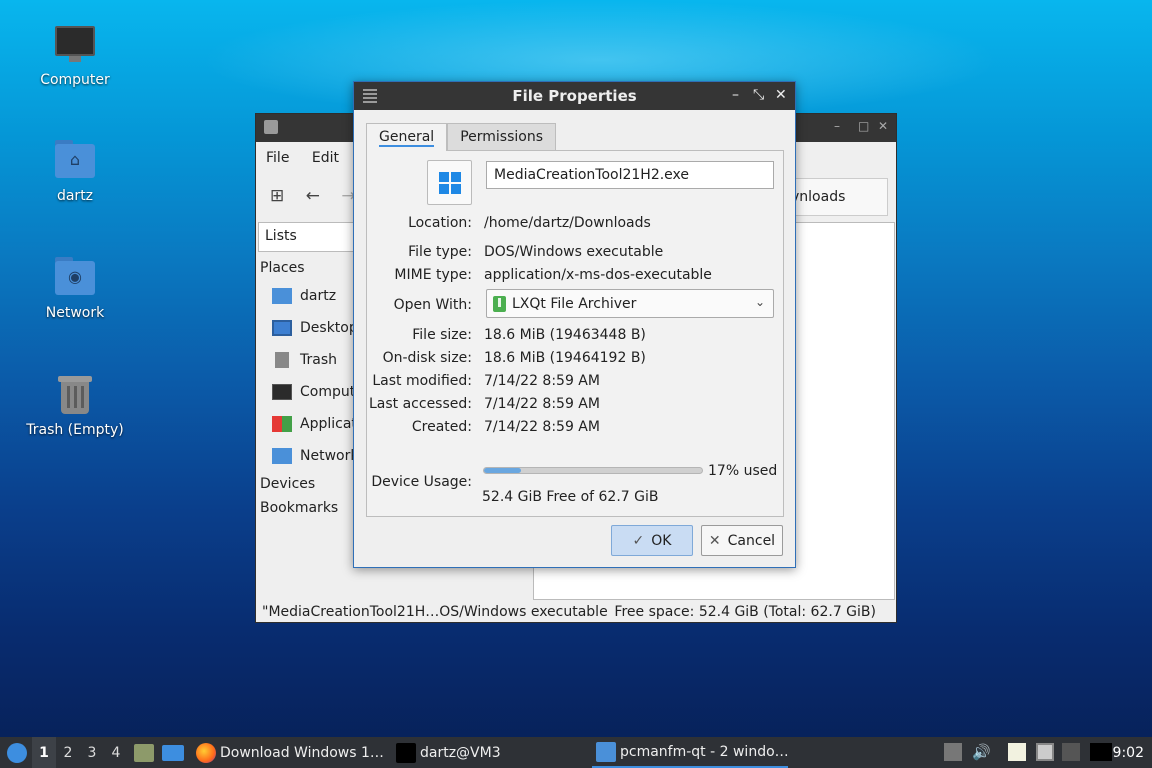 The image size is (1152, 768). I want to click on desktop-switch-3: 3, so click(92, 752).